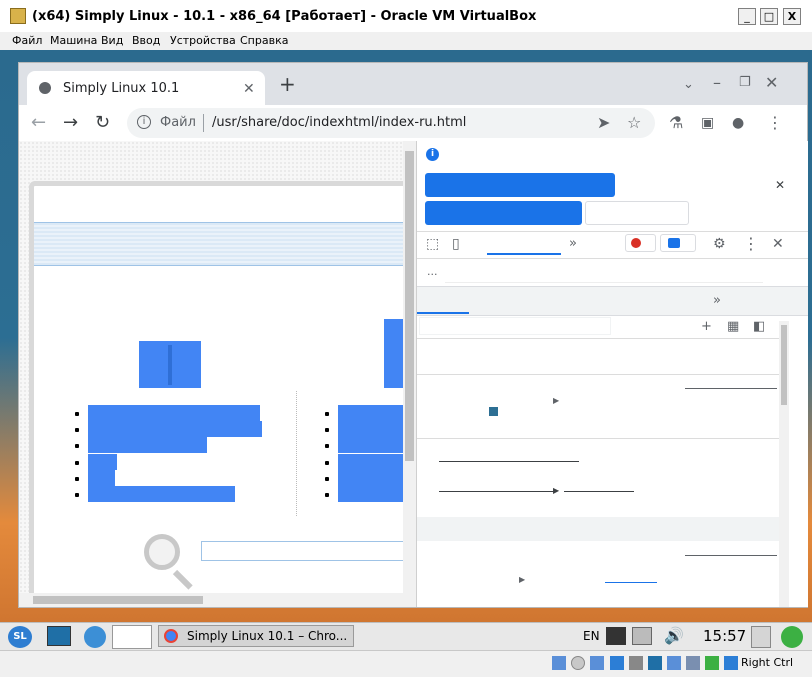  I want to click on computed-styles-icon: ▦, so click(733, 327).